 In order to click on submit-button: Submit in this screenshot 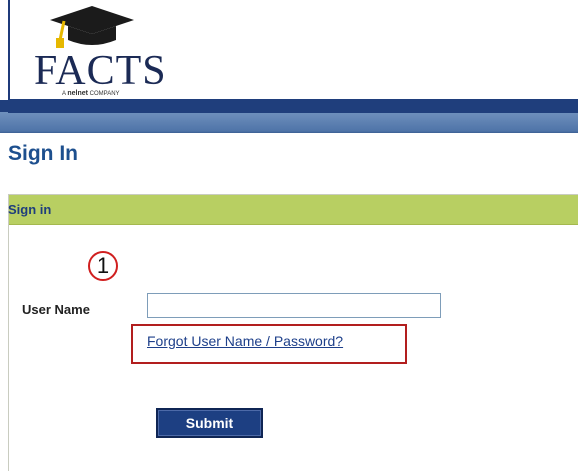, I will do `click(209, 423)`.